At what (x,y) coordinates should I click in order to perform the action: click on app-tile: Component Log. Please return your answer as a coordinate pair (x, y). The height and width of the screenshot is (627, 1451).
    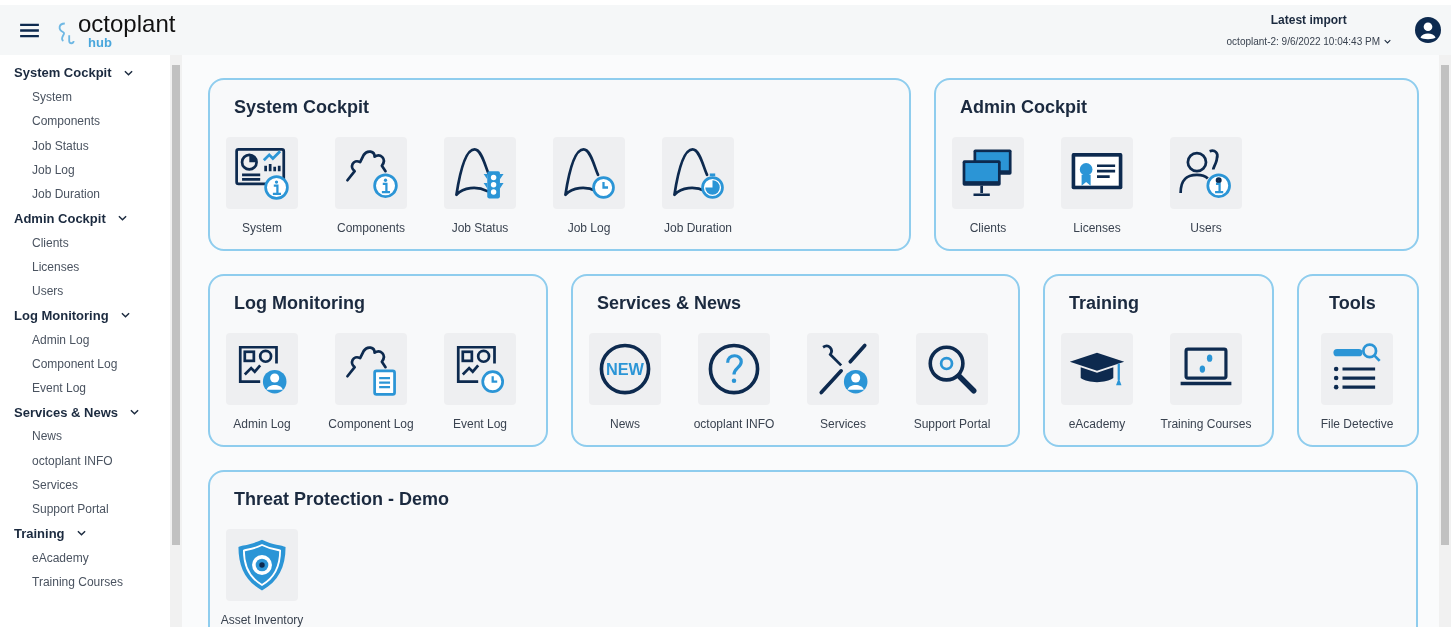
    Looking at the image, I should click on (371, 383).